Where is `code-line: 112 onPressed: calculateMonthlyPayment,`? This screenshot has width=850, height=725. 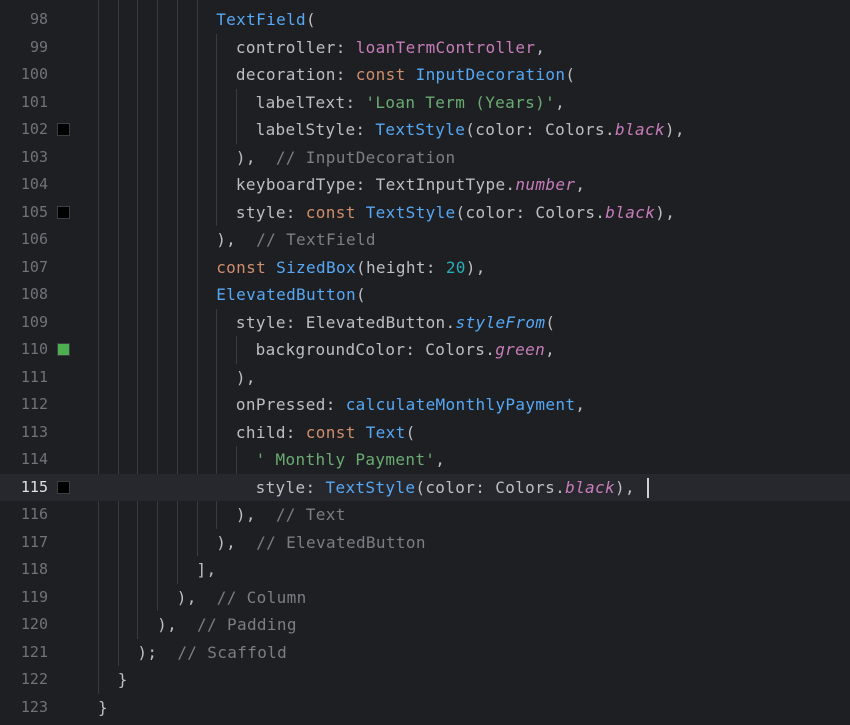 code-line: 112 onPressed: calculateMonthlyPayment, is located at coordinates (425, 405).